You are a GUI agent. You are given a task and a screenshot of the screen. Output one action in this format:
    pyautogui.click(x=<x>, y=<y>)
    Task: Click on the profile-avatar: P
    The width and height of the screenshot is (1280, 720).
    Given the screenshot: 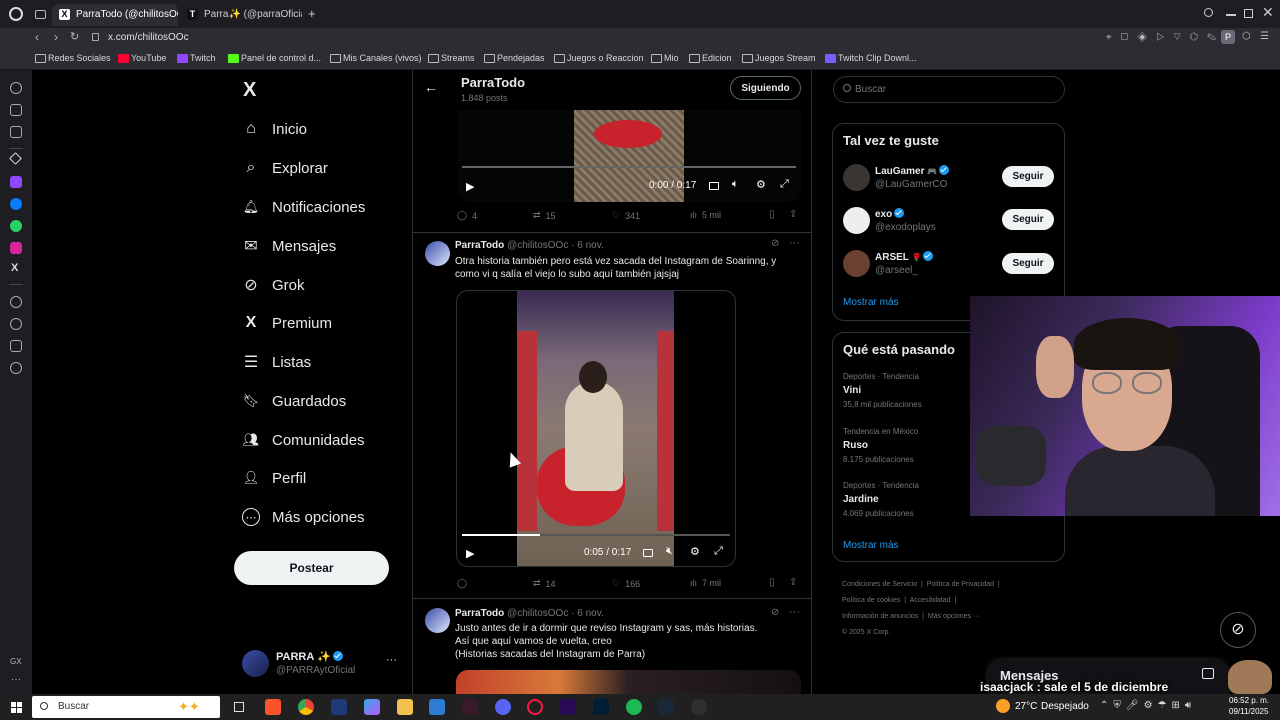 What is the action you would take?
    pyautogui.click(x=1228, y=37)
    